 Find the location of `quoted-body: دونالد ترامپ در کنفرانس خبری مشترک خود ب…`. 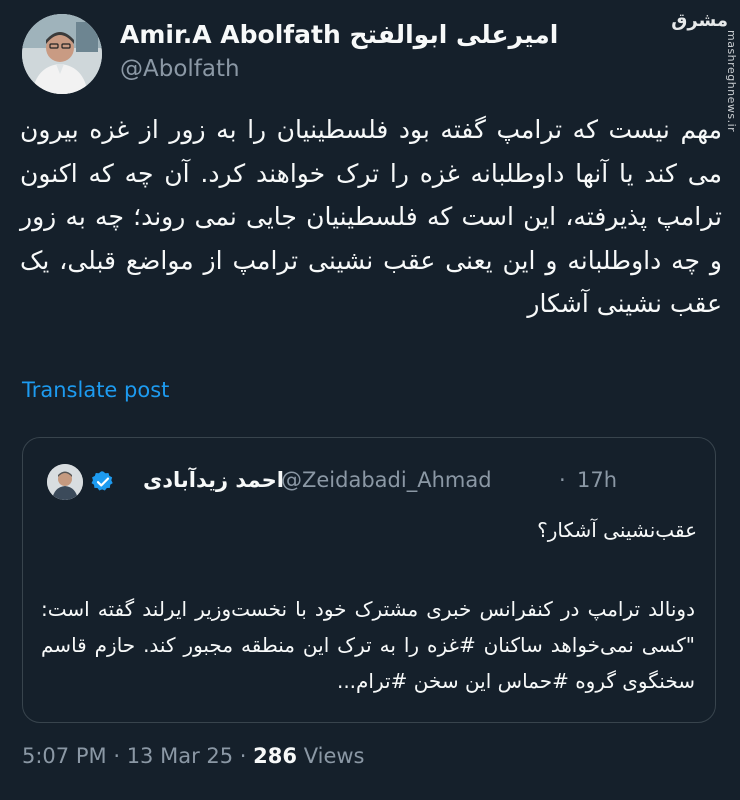

quoted-body: دونالد ترامپ در کنفرانس خبری مشترک خود ب… is located at coordinates (368, 645).